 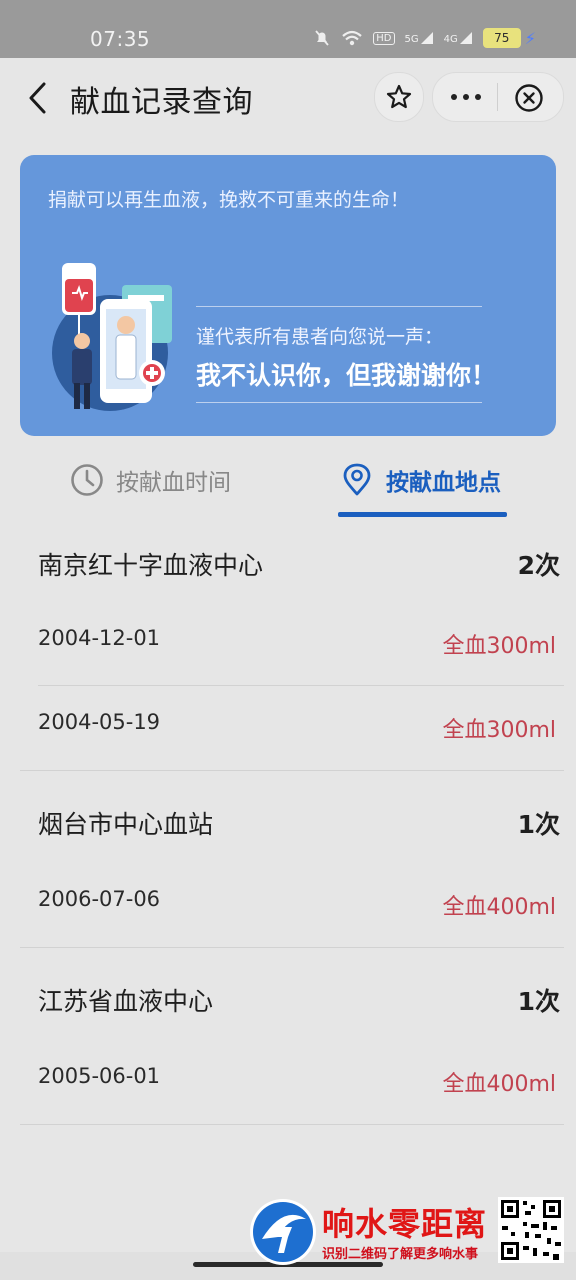 I want to click on capsule-divider, so click(x=497, y=97).